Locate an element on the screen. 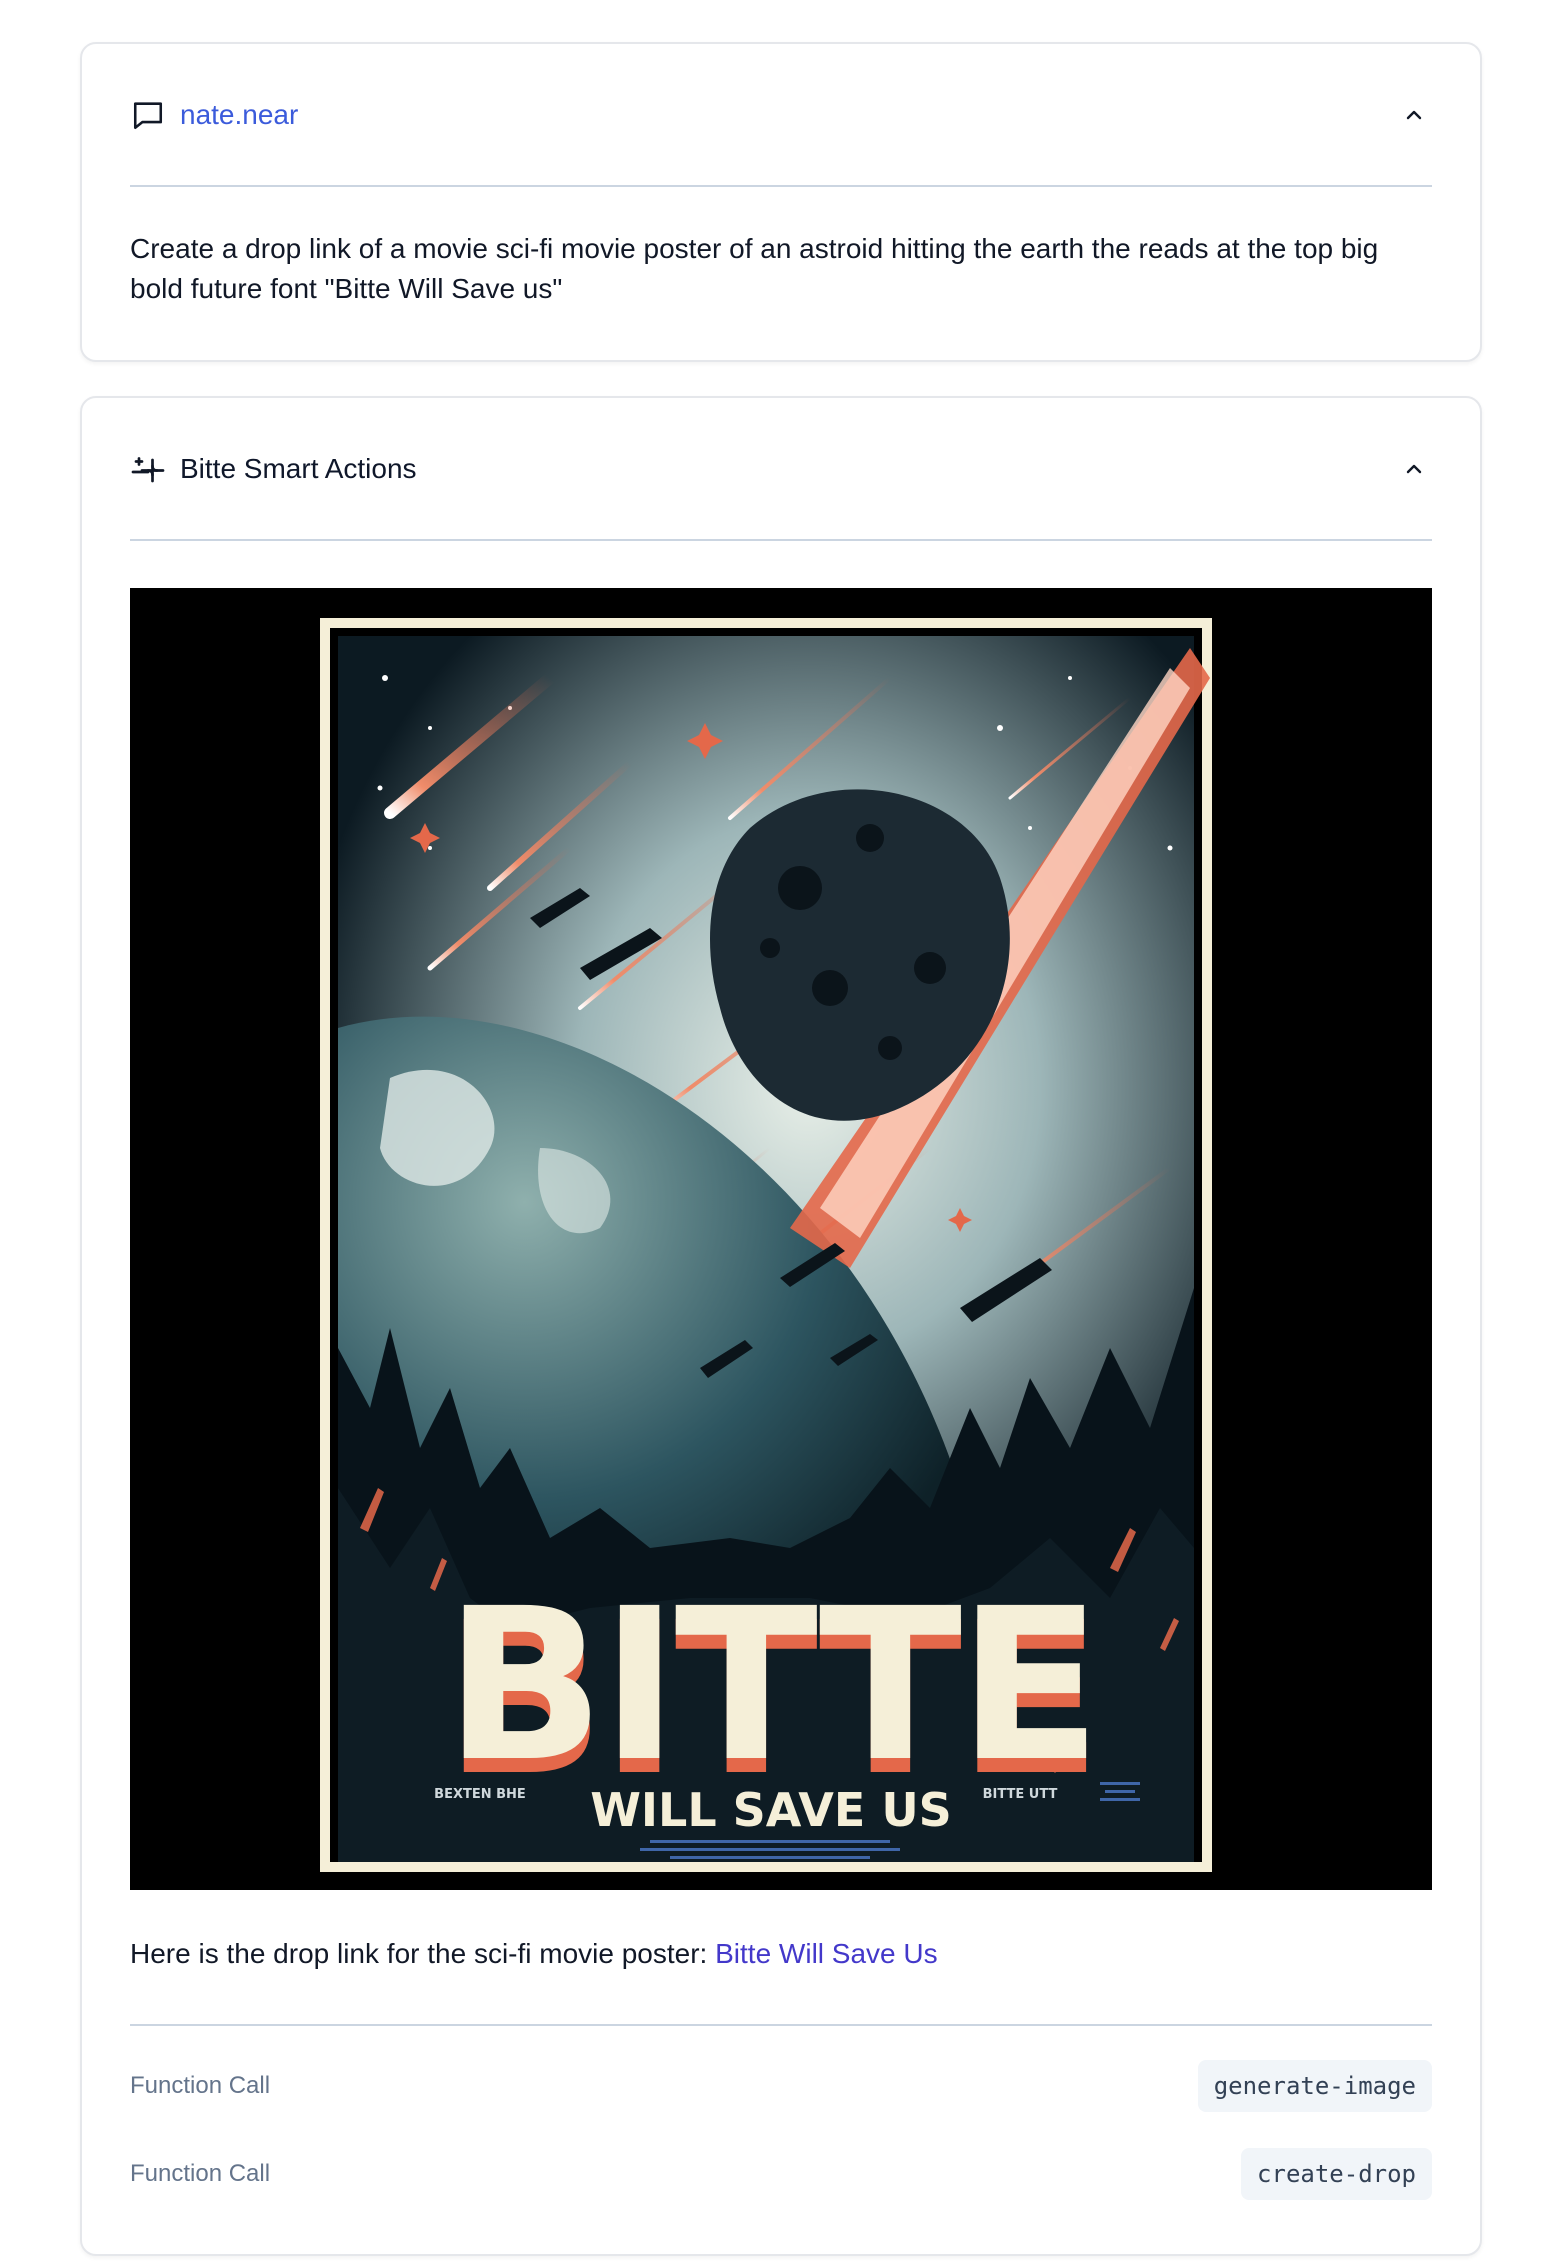 The width and height of the screenshot is (1566, 2266). username-link: nate.near is located at coordinates (239, 115).